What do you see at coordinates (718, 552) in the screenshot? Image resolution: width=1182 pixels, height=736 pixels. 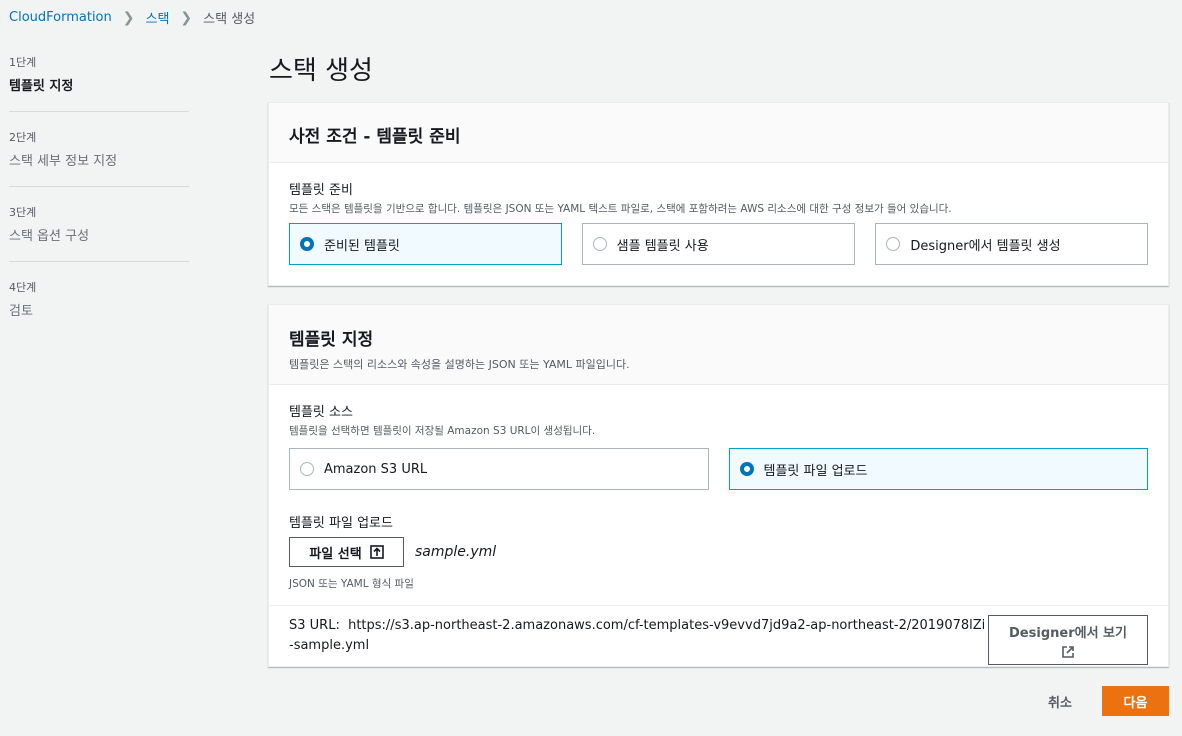 I see `upload-row: 파일 선택 sample.yml` at bounding box center [718, 552].